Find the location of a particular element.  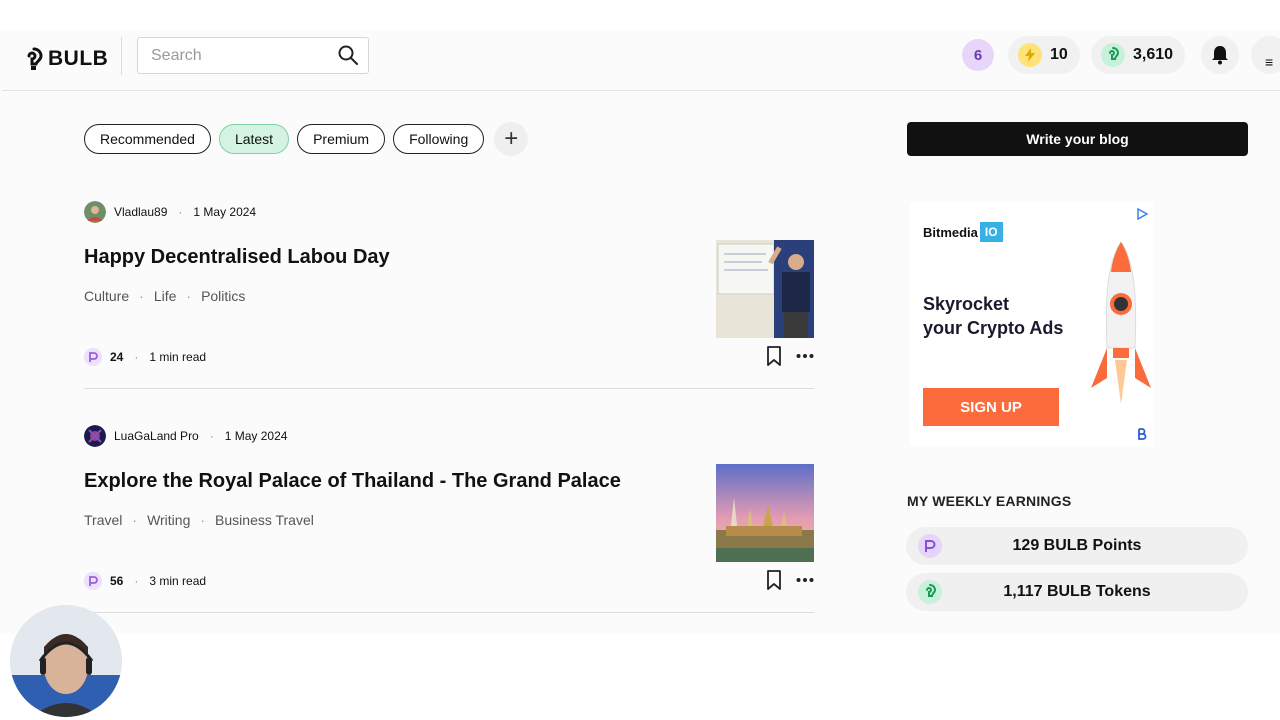

bulb-logo-icon is located at coordinates (35, 58).